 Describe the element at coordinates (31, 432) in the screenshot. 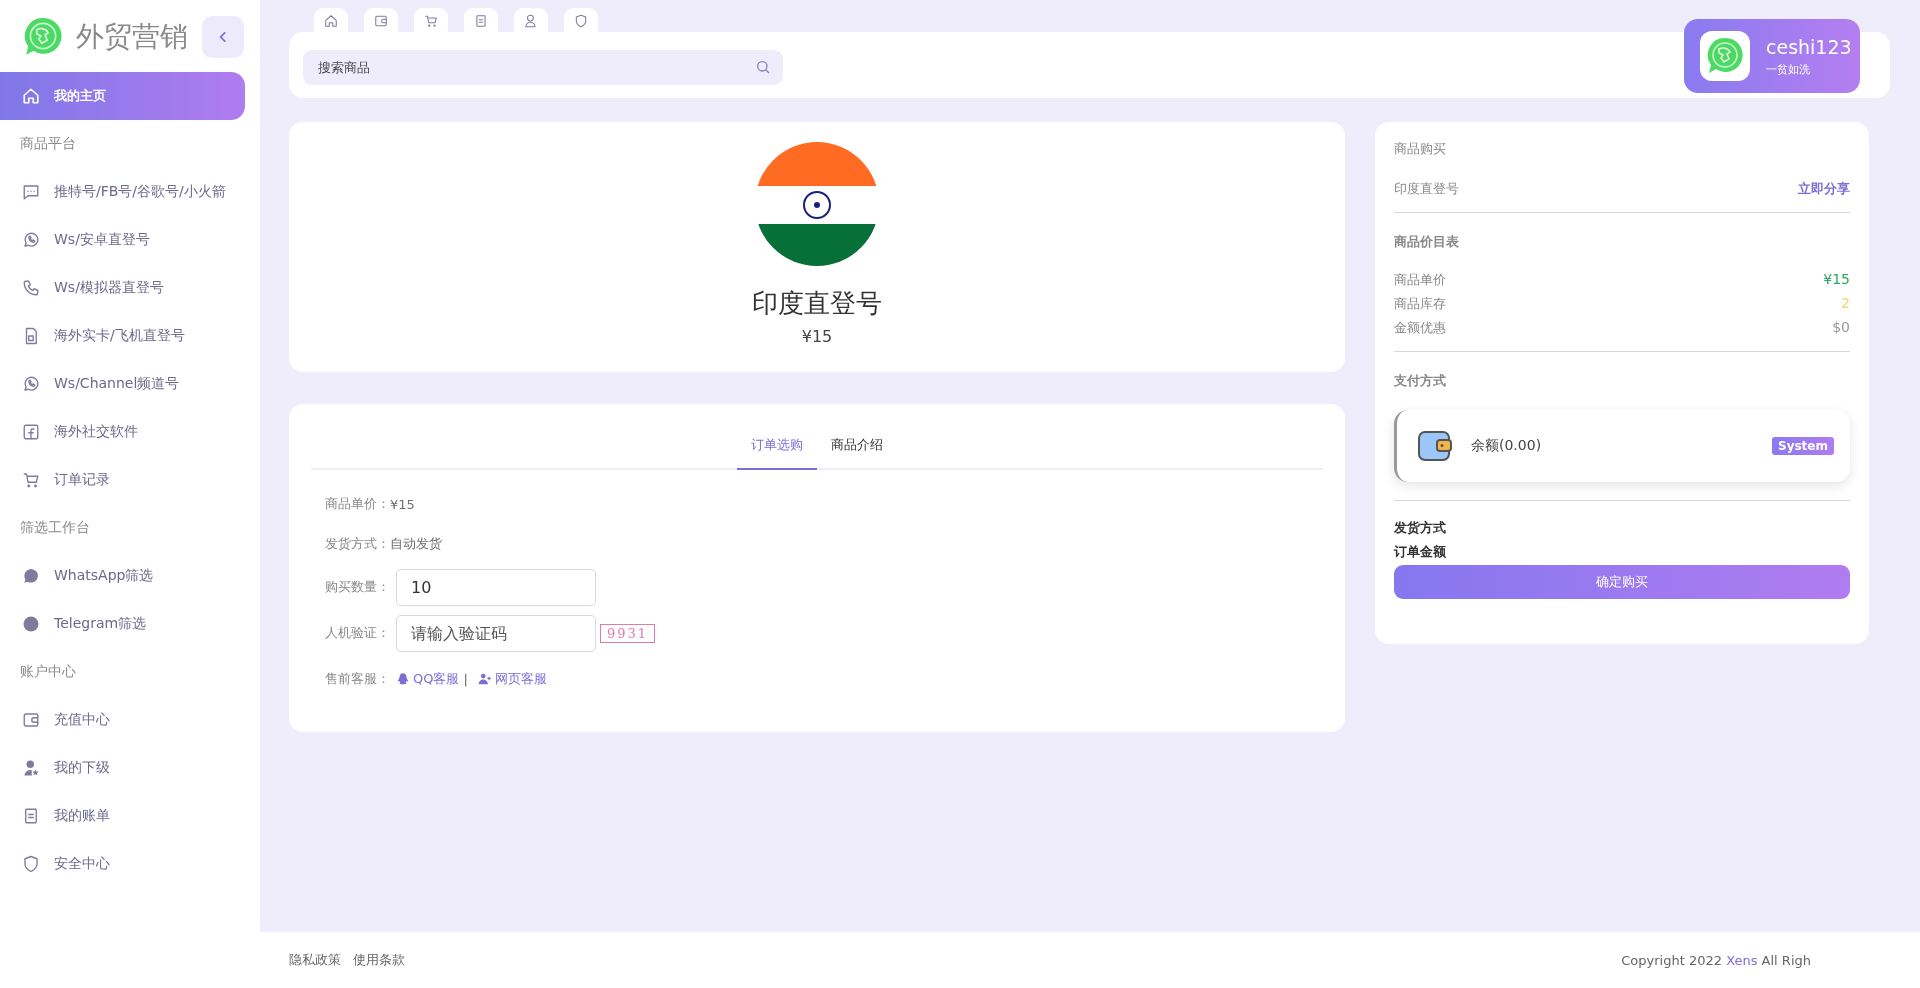

I see `facebook-icon` at that location.